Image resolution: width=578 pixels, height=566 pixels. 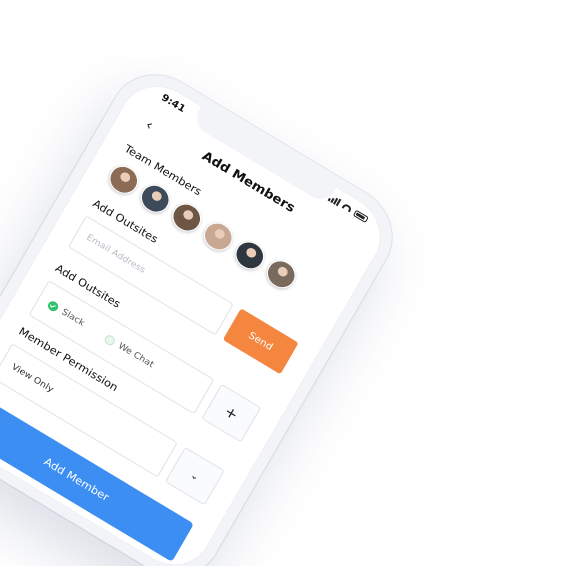 I want to click on chevron-down-icon: ⌄, so click(x=195, y=476).